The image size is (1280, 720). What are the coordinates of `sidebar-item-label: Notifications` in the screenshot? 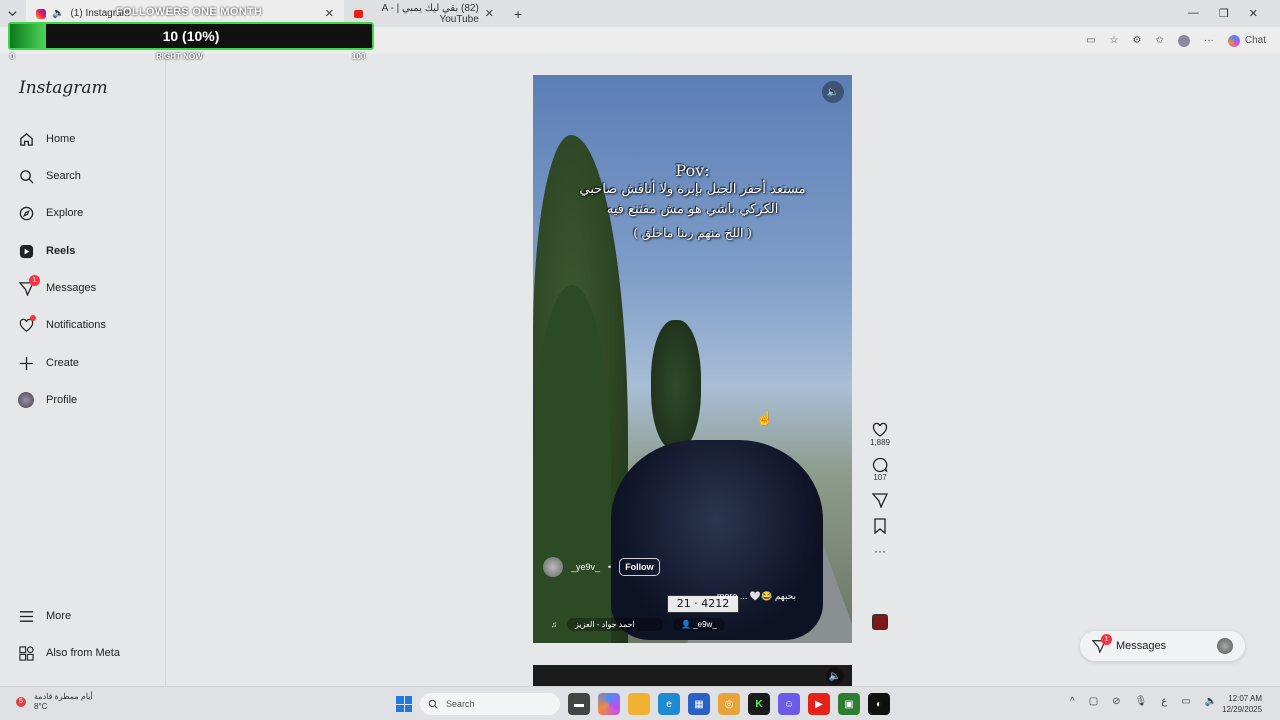 It's located at (76, 325).